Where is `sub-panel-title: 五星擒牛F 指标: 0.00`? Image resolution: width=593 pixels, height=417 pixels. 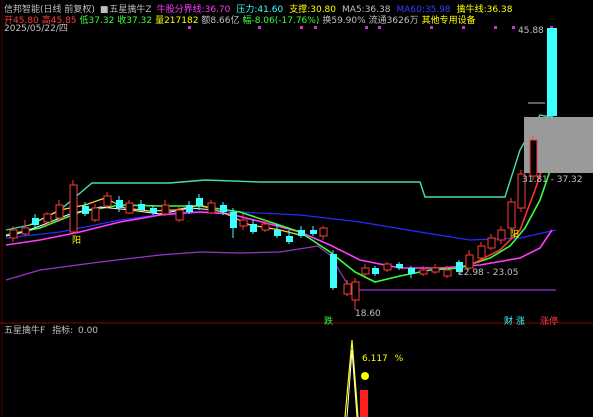 sub-panel-title: 五星擒牛F 指标: 0.00 is located at coordinates (51, 331).